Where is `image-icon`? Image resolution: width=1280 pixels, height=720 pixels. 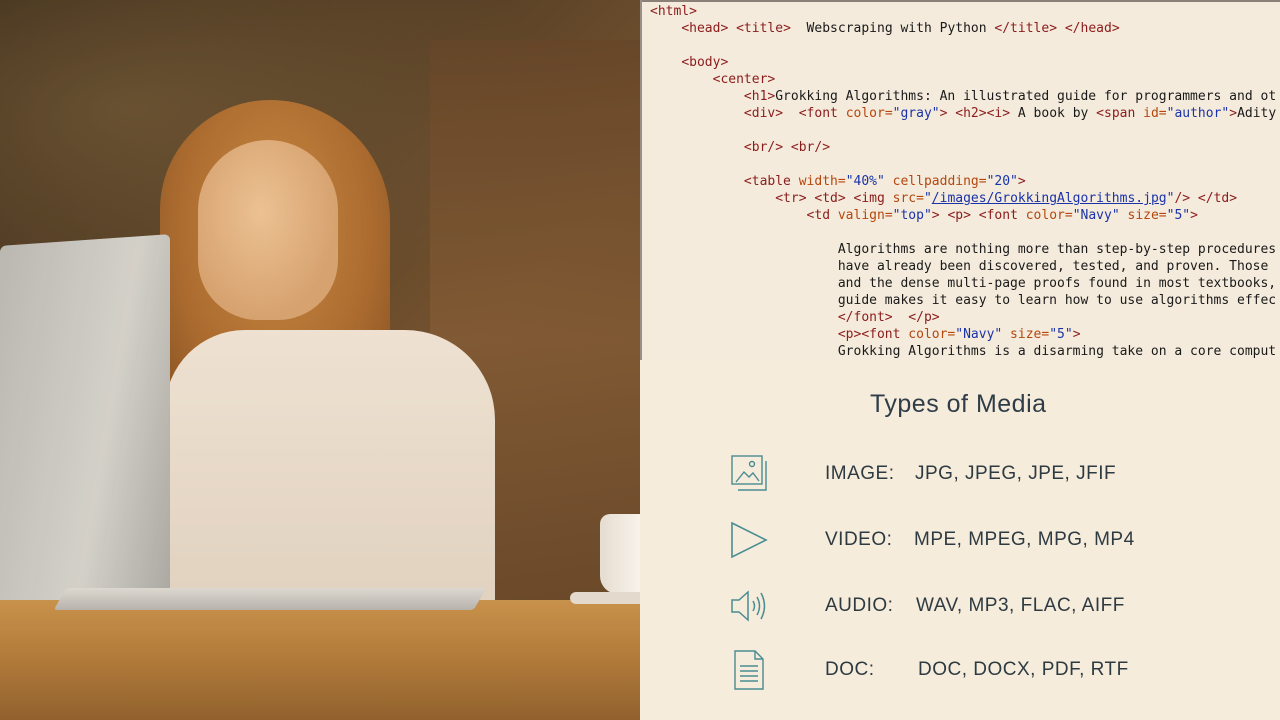 image-icon is located at coordinates (749, 473).